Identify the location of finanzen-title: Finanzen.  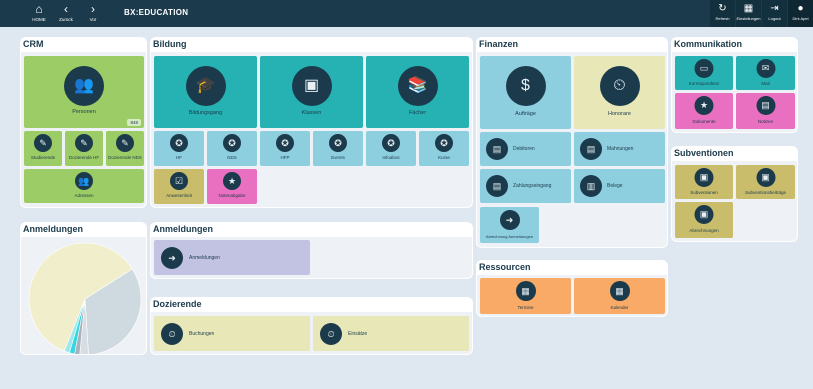
(499, 44).